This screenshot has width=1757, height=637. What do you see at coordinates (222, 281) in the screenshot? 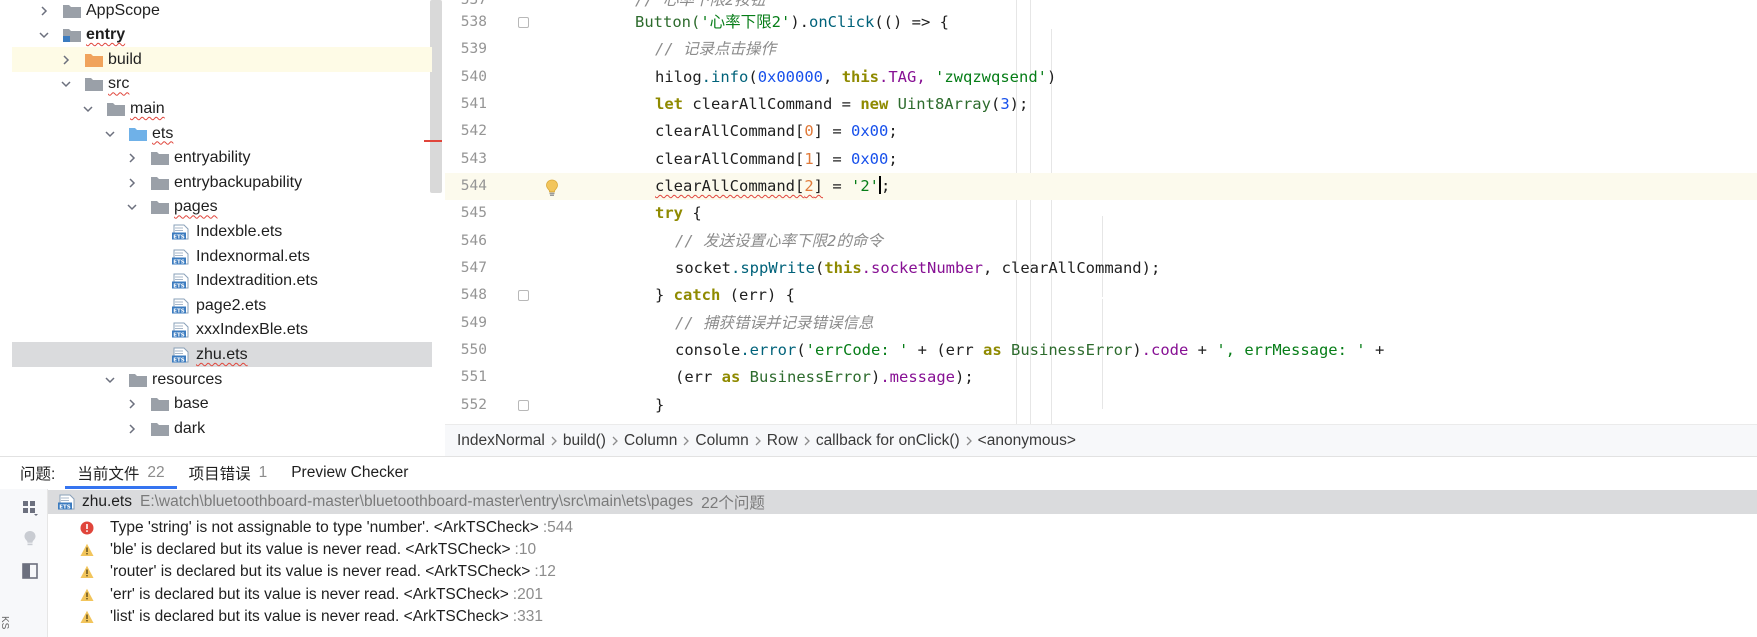
I see `tree-item-indextradition-ets: ETS Indextradition.ets` at bounding box center [222, 281].